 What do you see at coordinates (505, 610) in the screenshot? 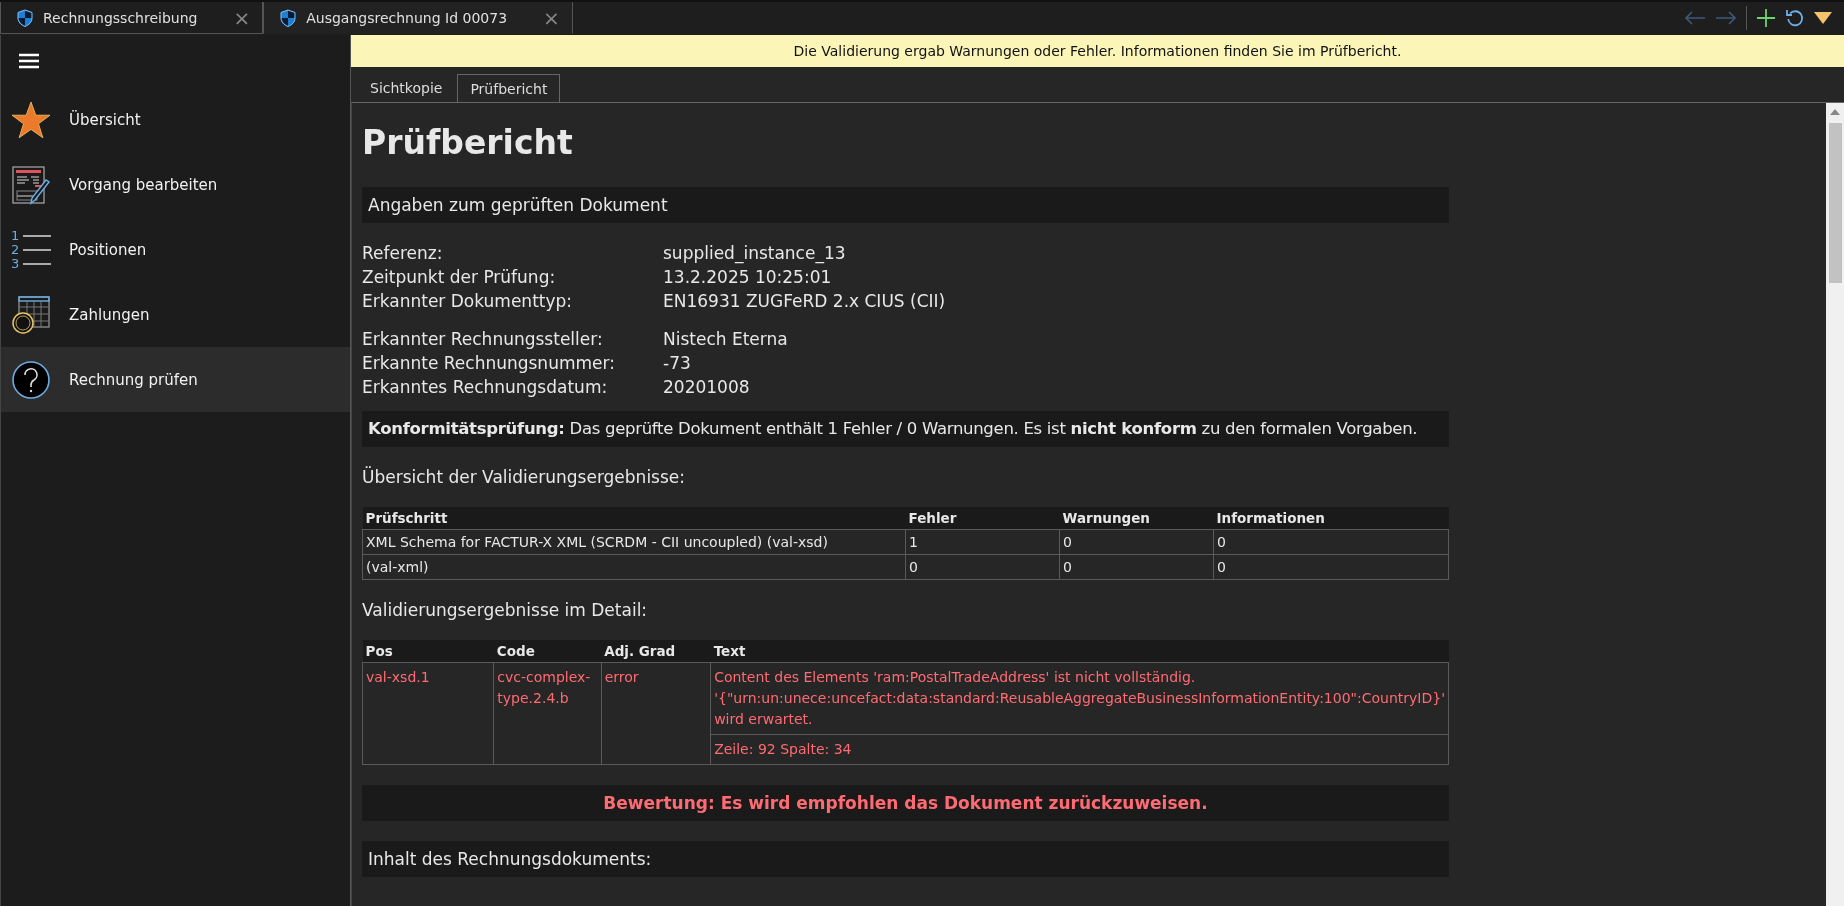
I see `section-heading: Validierungsergebnisse im Detail:` at bounding box center [505, 610].